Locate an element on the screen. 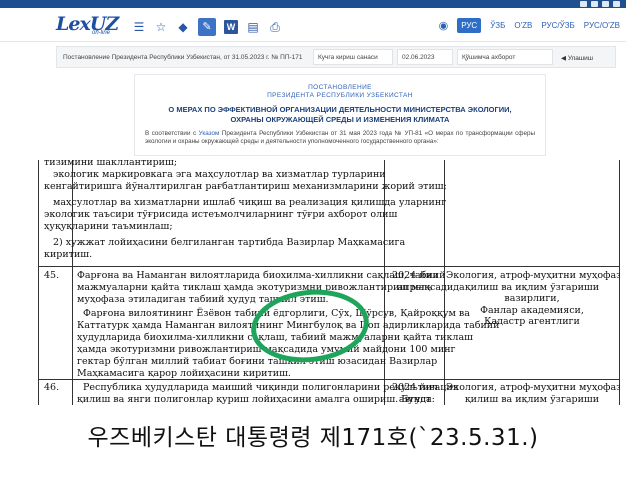 The image size is (626, 496). text-line: Маҳкамасига қарор лойиҳасини киритиш. is located at coordinates (184, 373).